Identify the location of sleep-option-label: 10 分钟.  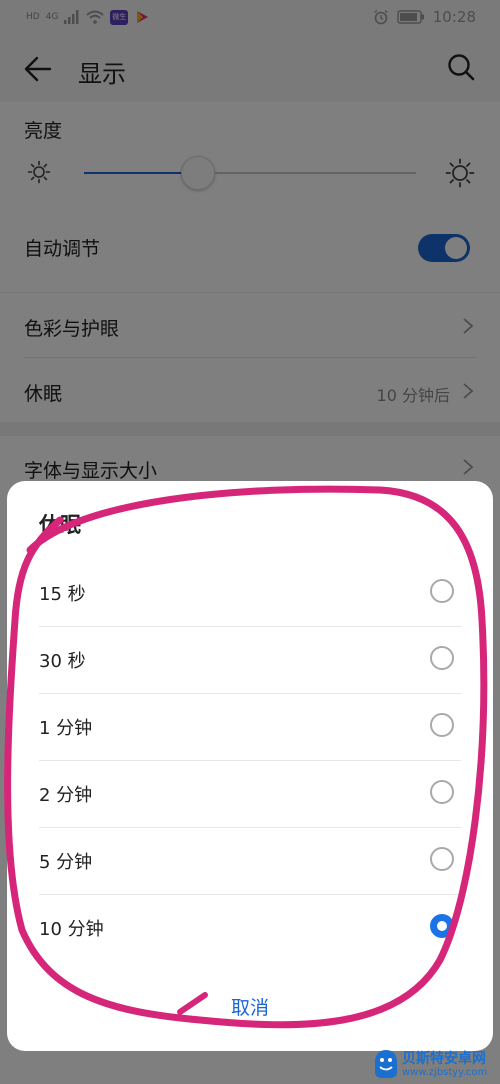
(71, 929).